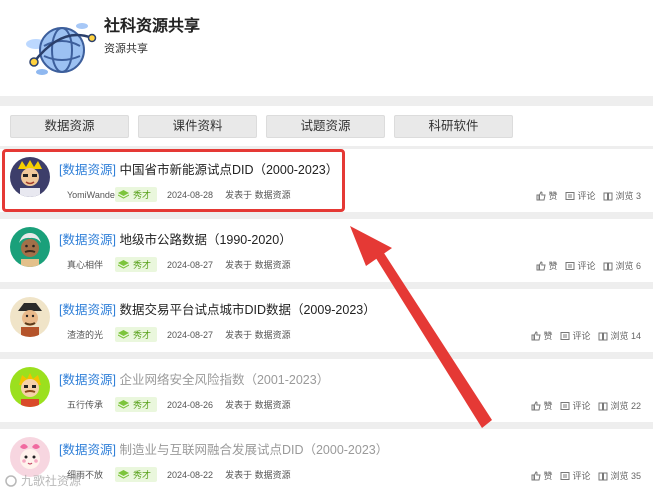 This screenshot has width=653, height=492. What do you see at coordinates (91, 264) in the screenshot?
I see `post-author: 真心相伴` at bounding box center [91, 264].